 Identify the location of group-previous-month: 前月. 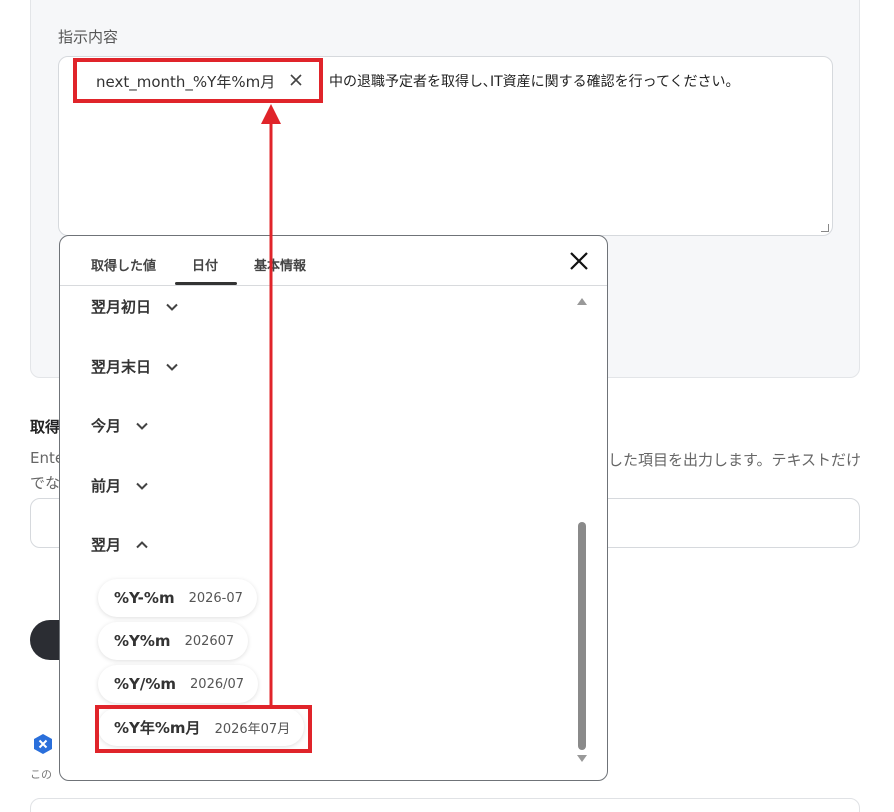
(120, 485).